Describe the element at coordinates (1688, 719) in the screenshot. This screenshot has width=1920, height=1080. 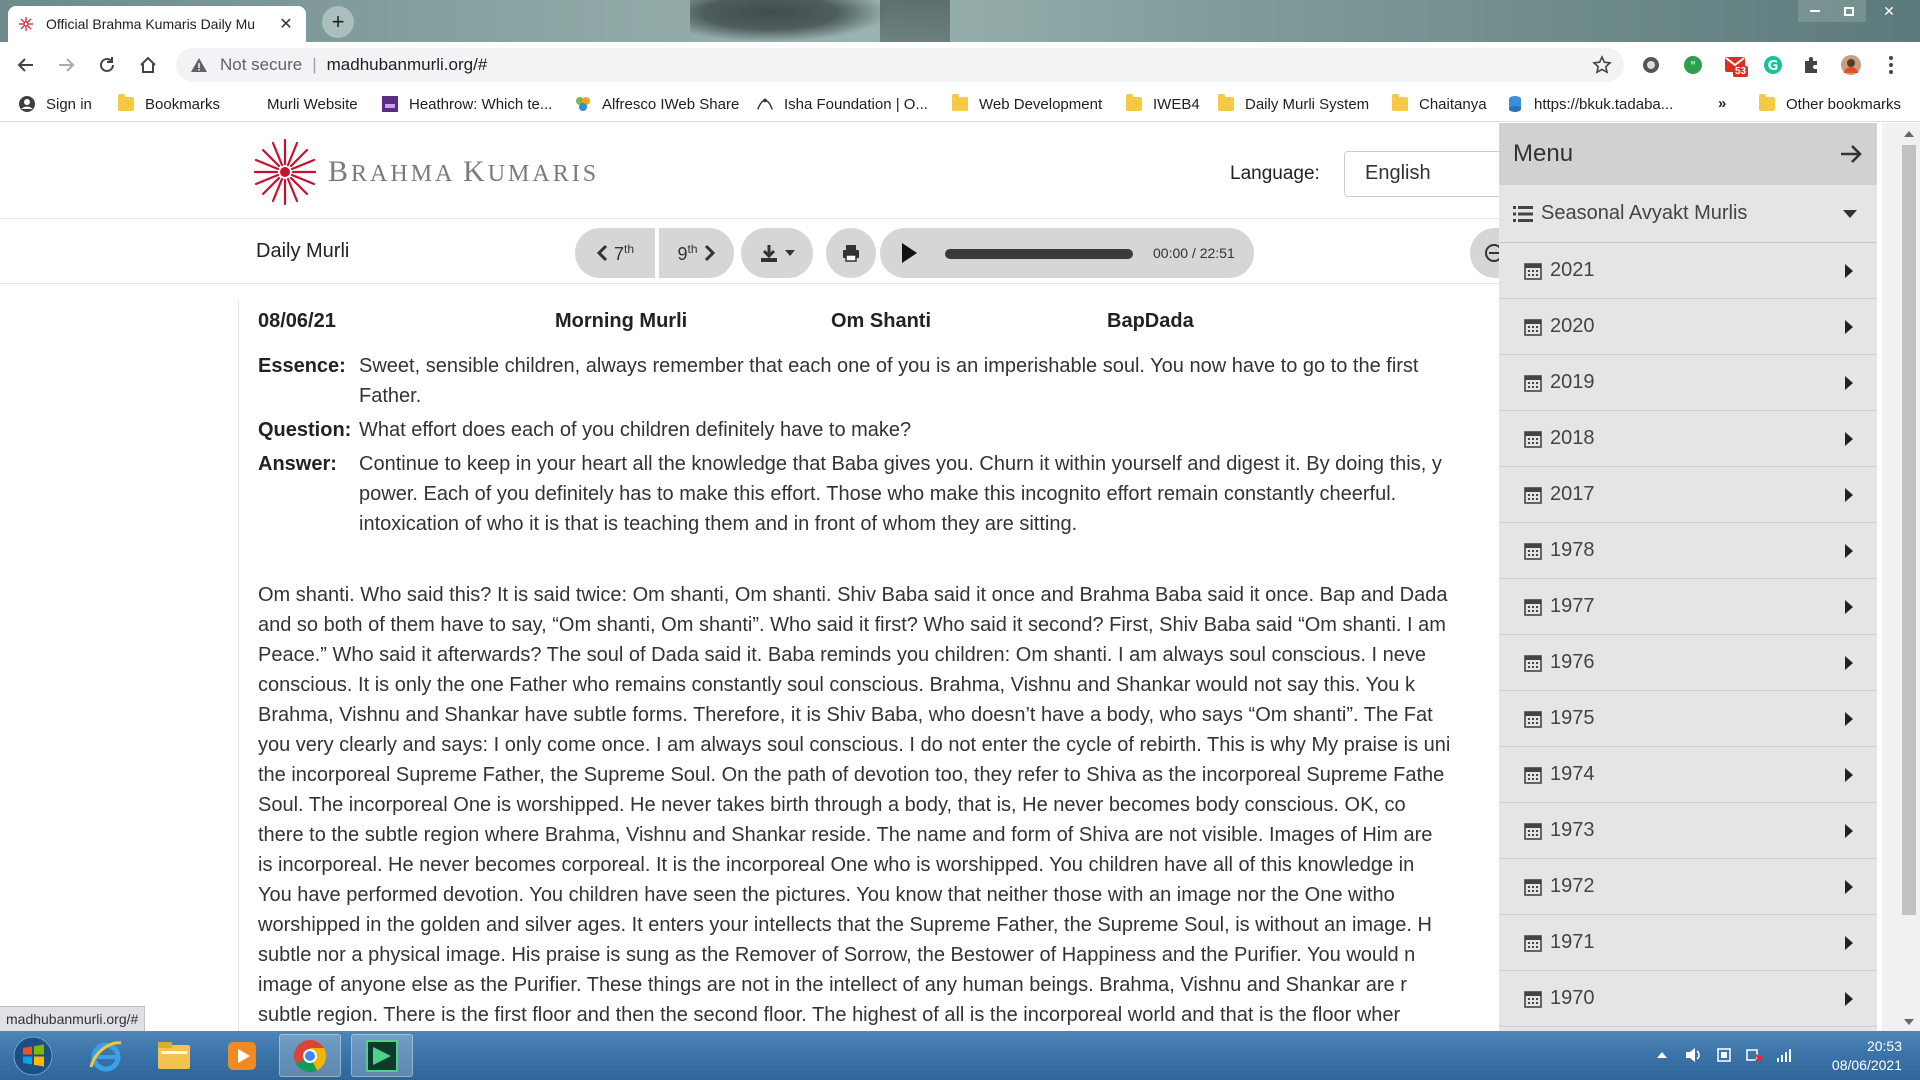
I see `menu-year-item: 1975` at that location.